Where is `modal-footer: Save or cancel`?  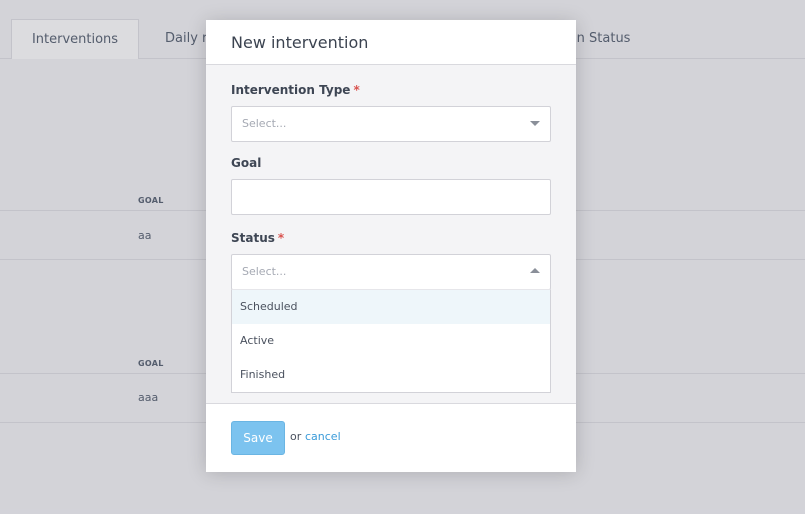 modal-footer: Save or cancel is located at coordinates (391, 437).